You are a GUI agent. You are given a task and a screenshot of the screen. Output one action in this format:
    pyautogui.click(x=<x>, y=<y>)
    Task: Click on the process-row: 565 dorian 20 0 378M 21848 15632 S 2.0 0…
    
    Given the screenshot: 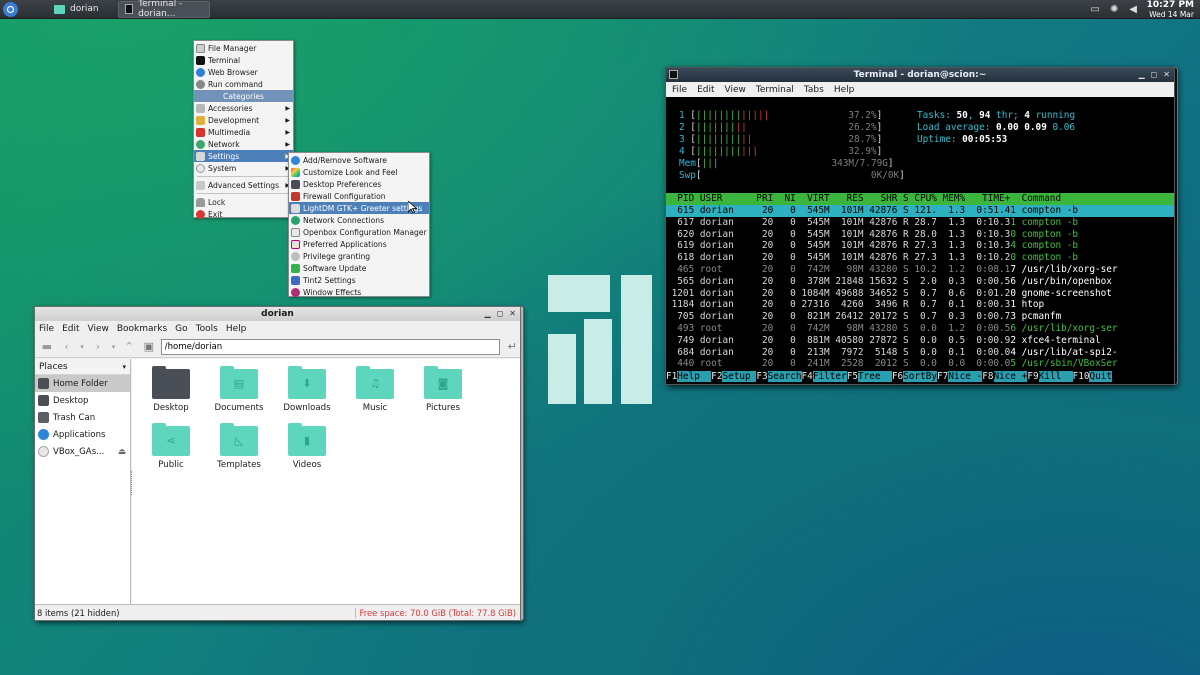 What is the action you would take?
    pyautogui.click(x=889, y=282)
    